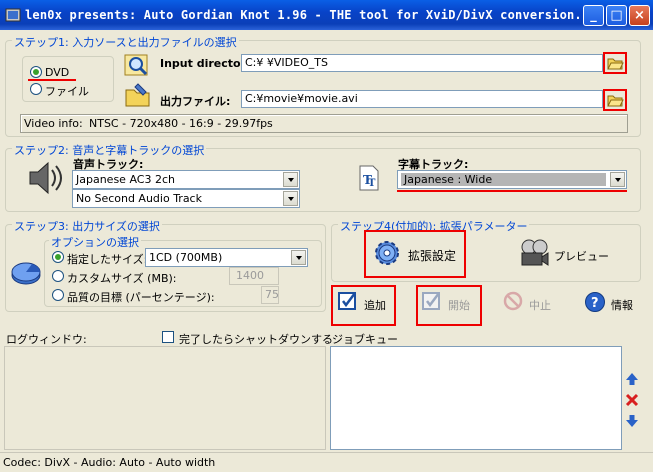 The height and width of the screenshot is (472, 653). Describe the element at coordinates (26, 273) in the screenshot. I see `pie-chart-icon` at that location.